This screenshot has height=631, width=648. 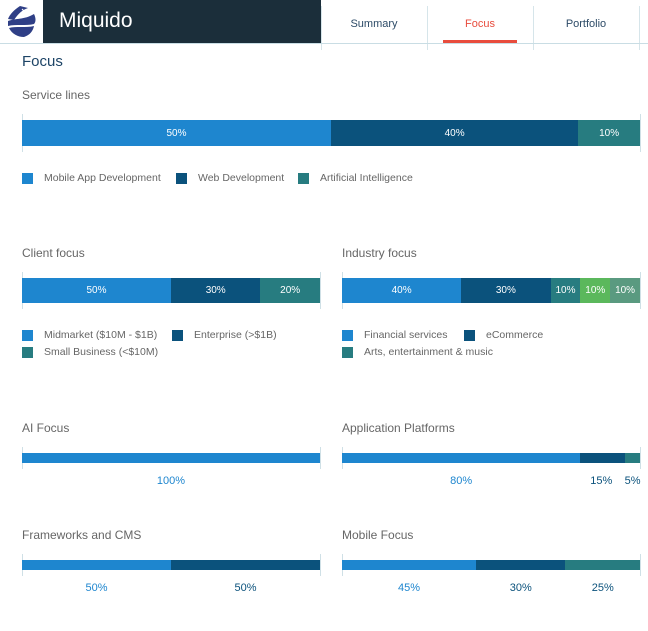 I want to click on industry-focus-segment: 40%, so click(x=402, y=290).